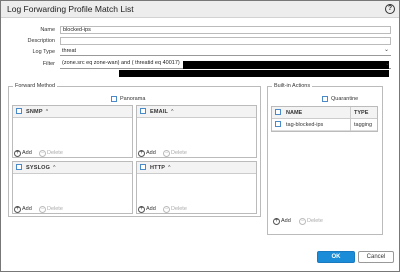 The image size is (400, 272). What do you see at coordinates (143, 111) in the screenshot?
I see `email-select-all-checkbox` at bounding box center [143, 111].